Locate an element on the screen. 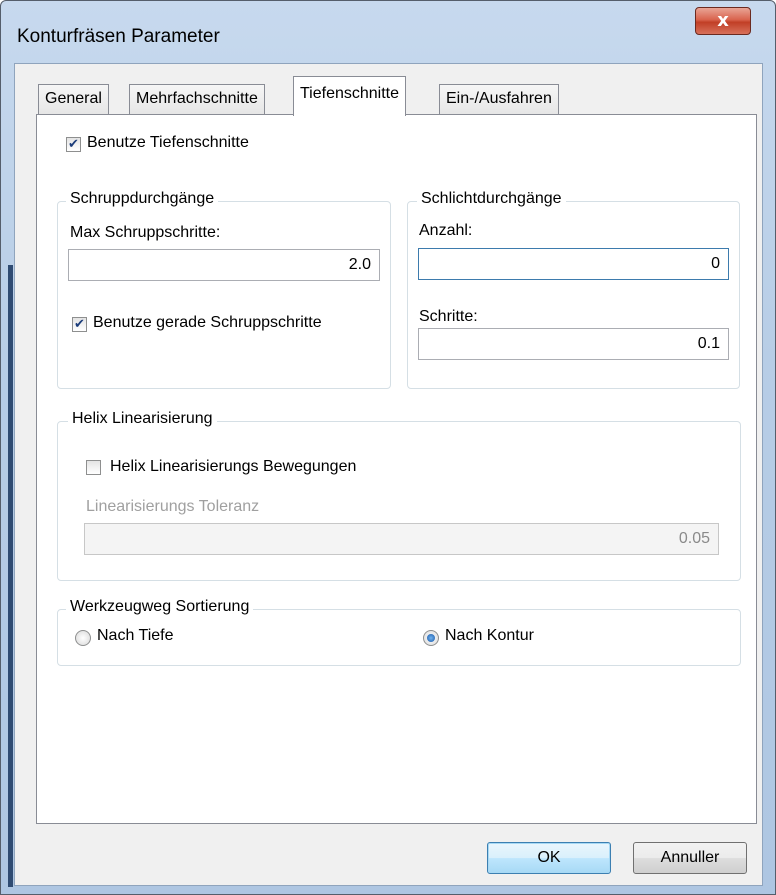 The image size is (776, 895). tab-tiefenschnitte: Tiefenschnitte is located at coordinates (350, 96).